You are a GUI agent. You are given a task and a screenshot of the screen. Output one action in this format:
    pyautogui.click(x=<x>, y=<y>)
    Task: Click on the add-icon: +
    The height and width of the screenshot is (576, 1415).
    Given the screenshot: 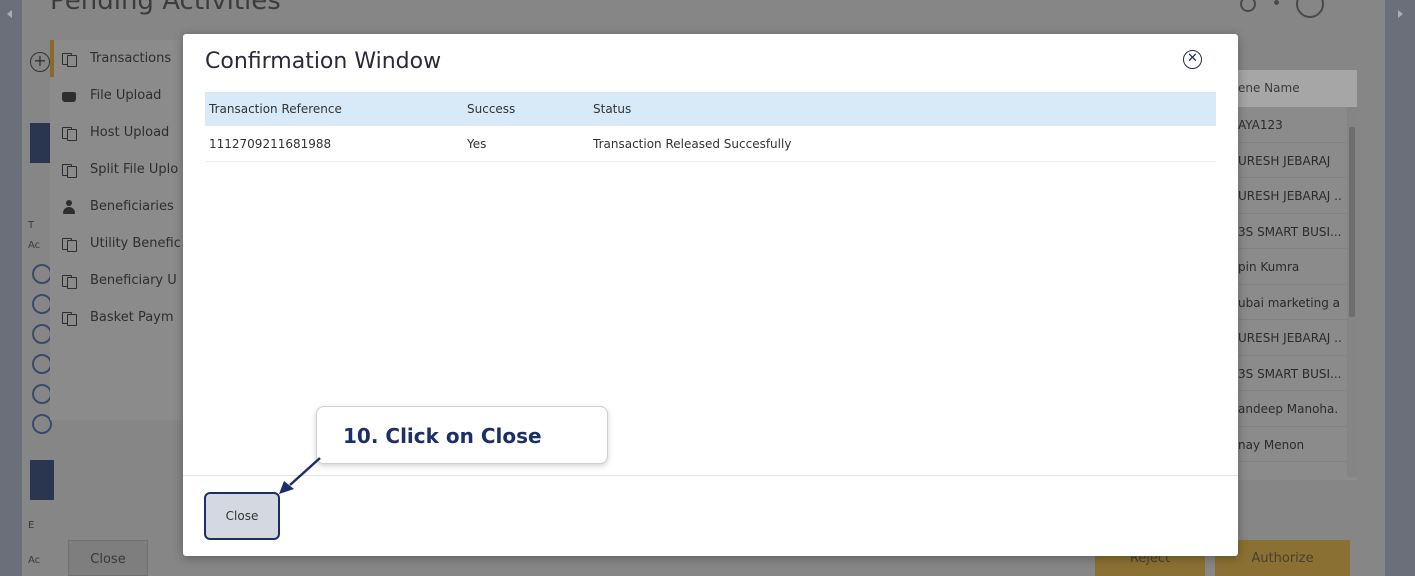 What is the action you would take?
    pyautogui.click(x=40, y=62)
    